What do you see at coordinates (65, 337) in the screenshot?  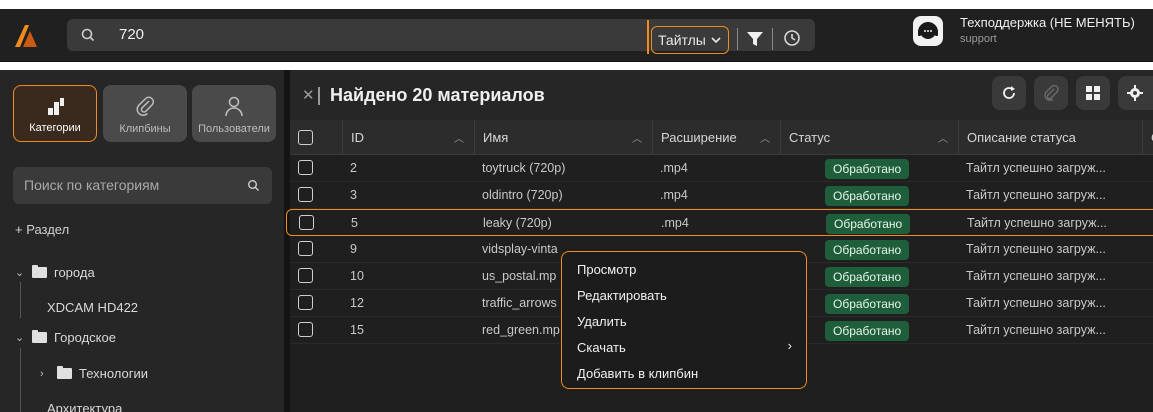 I see `tree-item-urban: ⌄ Городское` at bounding box center [65, 337].